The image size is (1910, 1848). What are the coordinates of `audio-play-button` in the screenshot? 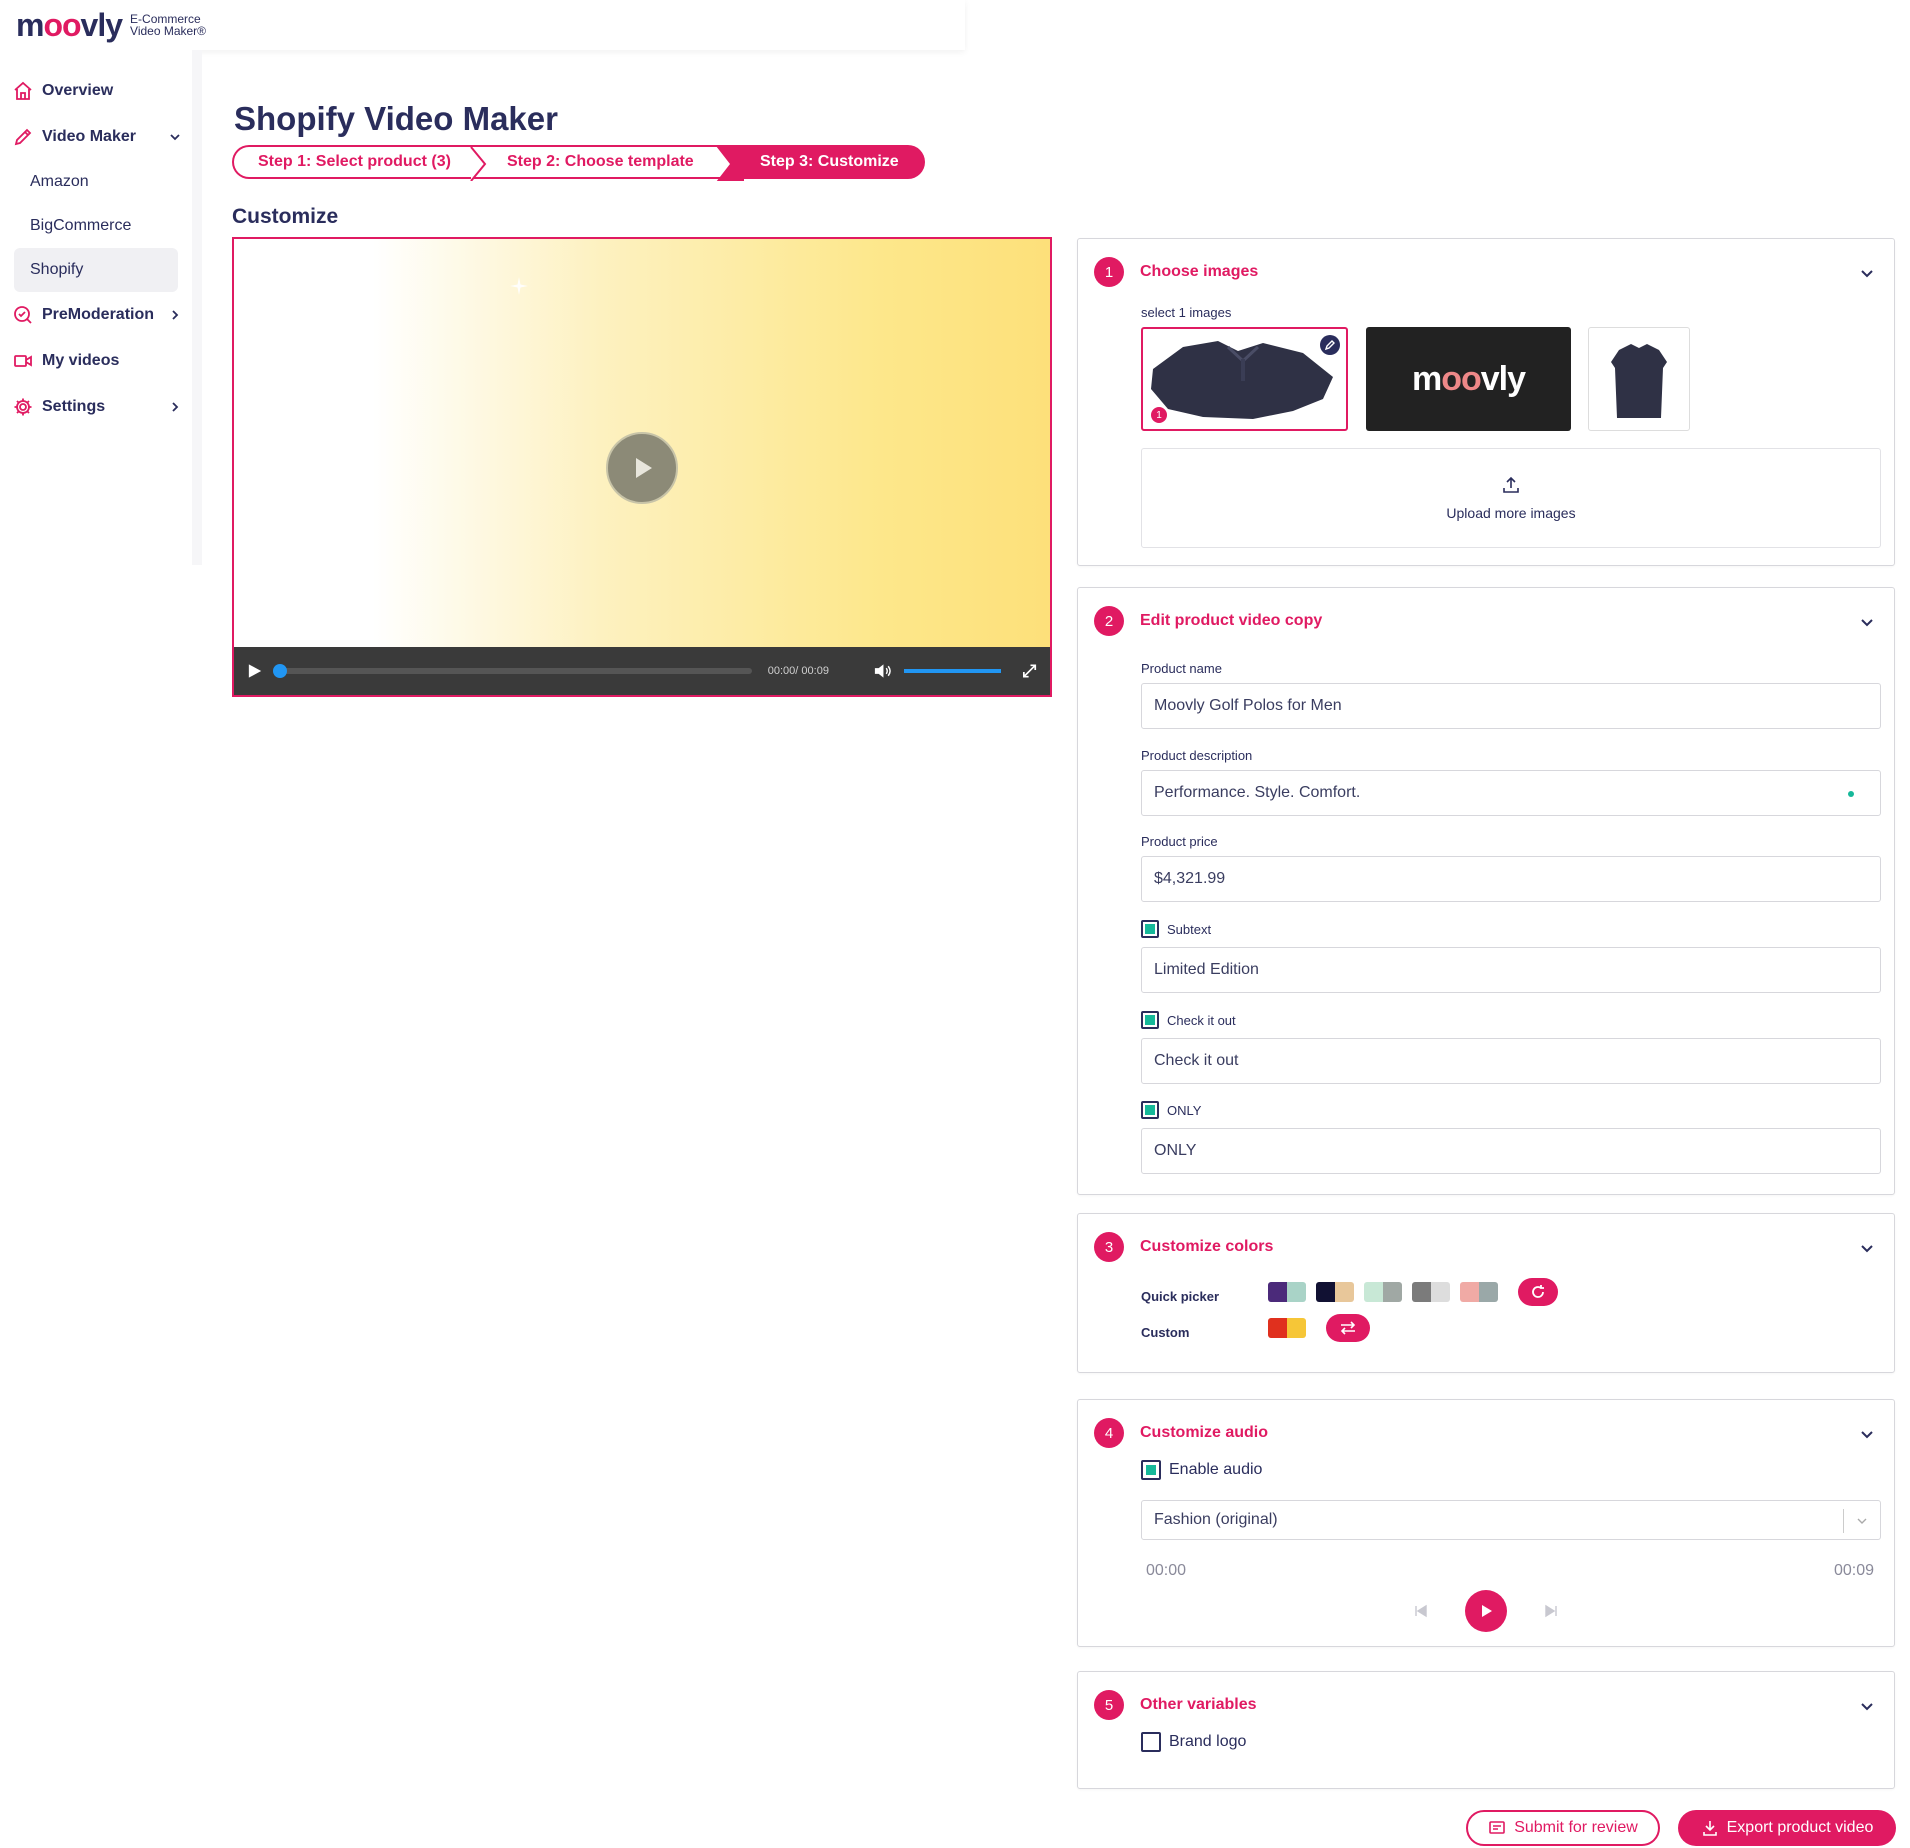 It's located at (1486, 1611).